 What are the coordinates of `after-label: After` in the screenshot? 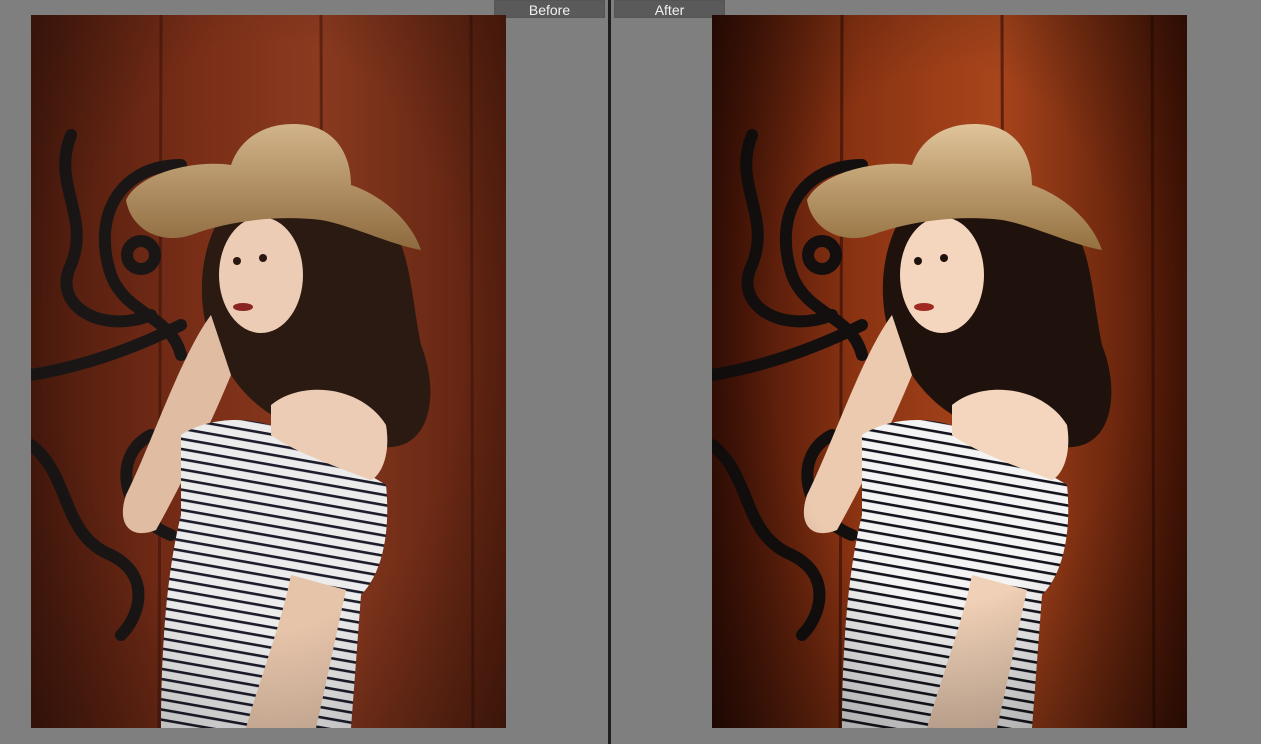 It's located at (669, 9).